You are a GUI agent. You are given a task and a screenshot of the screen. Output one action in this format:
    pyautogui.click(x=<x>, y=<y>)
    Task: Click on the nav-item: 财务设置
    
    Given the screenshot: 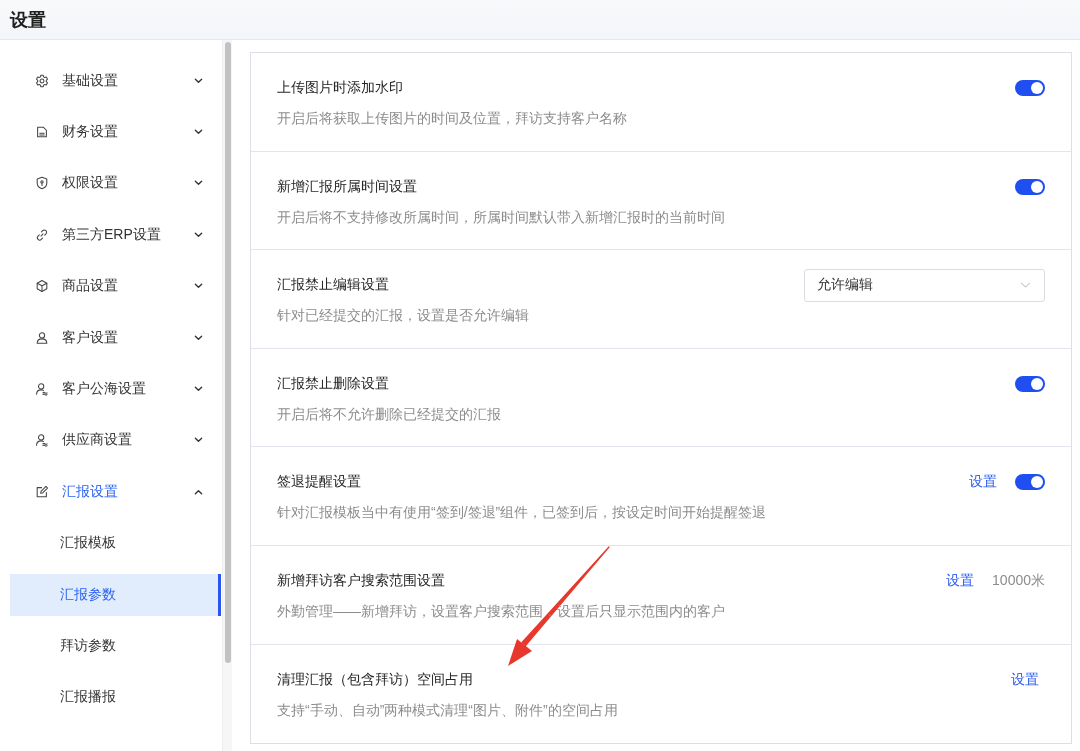 What is the action you would take?
    pyautogui.click(x=119, y=132)
    